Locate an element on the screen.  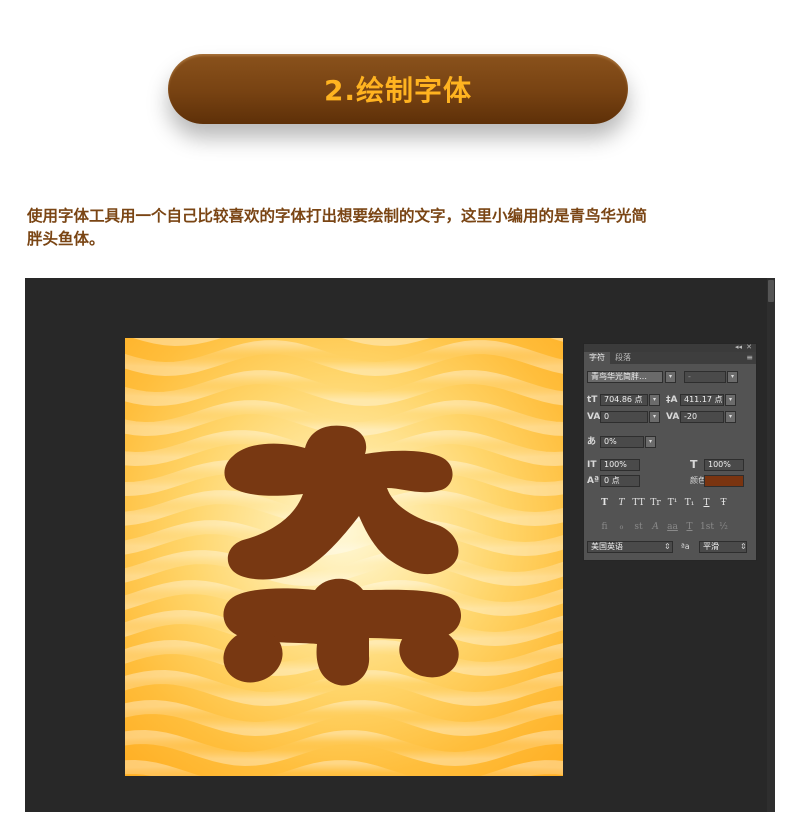
fractions-button: ½ is located at coordinates (723, 527).